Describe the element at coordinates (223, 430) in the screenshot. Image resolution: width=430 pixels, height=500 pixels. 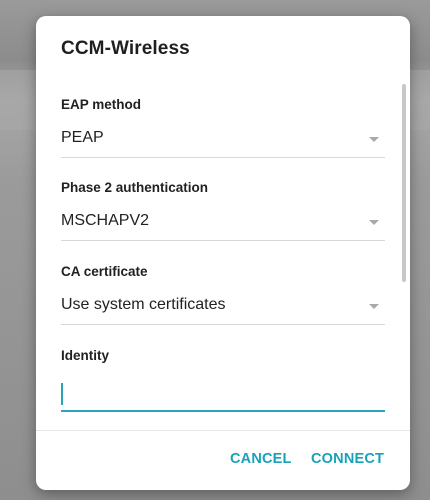
I see `button-divider` at that location.